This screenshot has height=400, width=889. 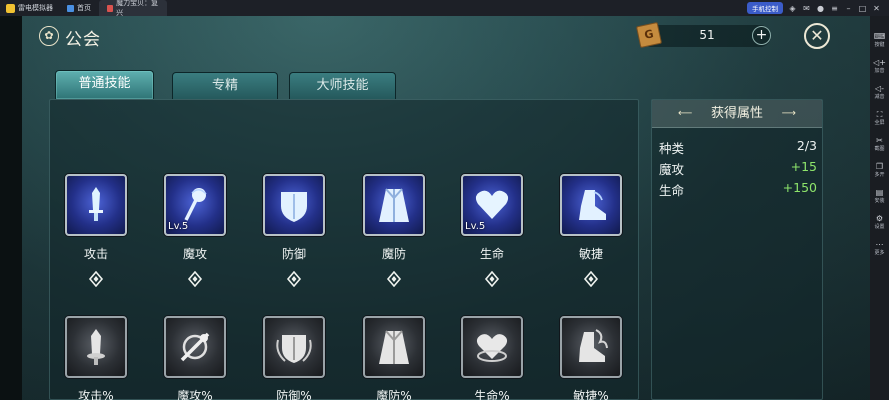 What do you see at coordinates (492, 230) in the screenshot?
I see `skill-life: Lv.5 生命` at bounding box center [492, 230].